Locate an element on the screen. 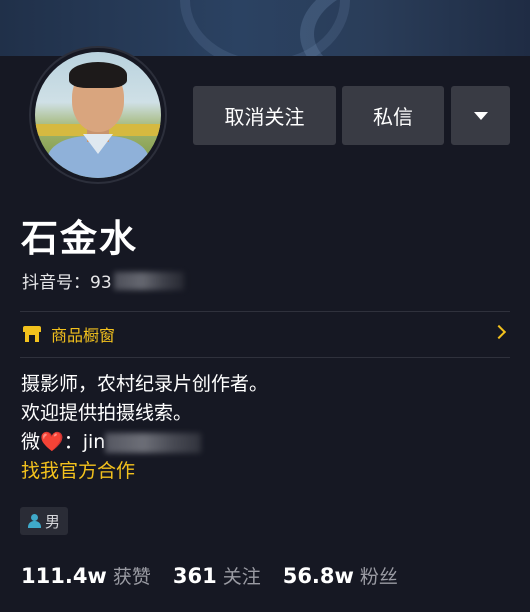 Image resolution: width=530 pixels, height=612 pixels. heart-icon: ❤️ is located at coordinates (52, 442).